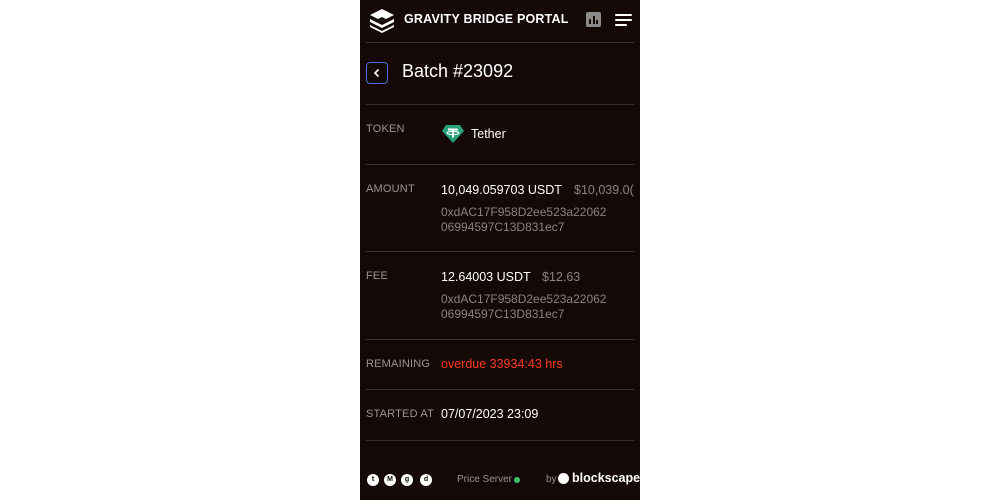 This screenshot has width=1000, height=500. Describe the element at coordinates (398, 364) in the screenshot. I see `remaining-label: REMAINING` at that location.